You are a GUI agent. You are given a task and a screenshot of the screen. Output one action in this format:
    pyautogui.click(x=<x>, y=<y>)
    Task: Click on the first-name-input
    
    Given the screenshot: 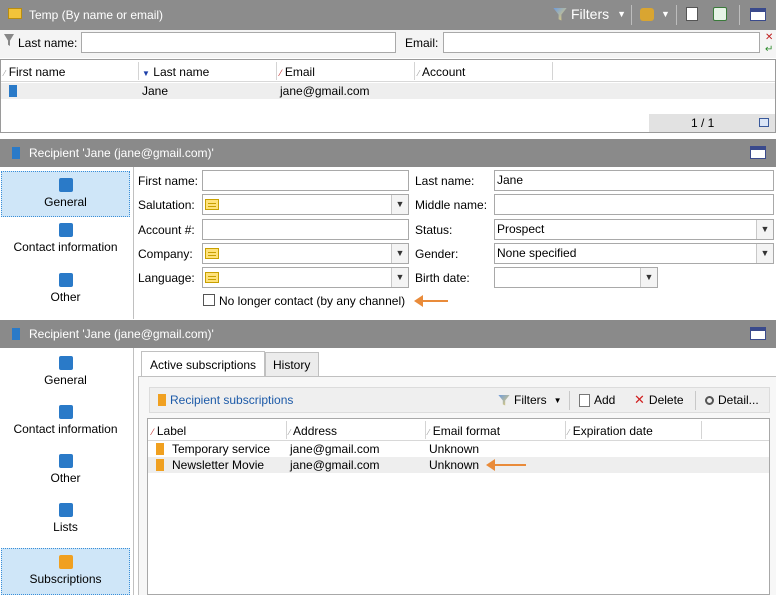 What is the action you would take?
    pyautogui.click(x=305, y=180)
    